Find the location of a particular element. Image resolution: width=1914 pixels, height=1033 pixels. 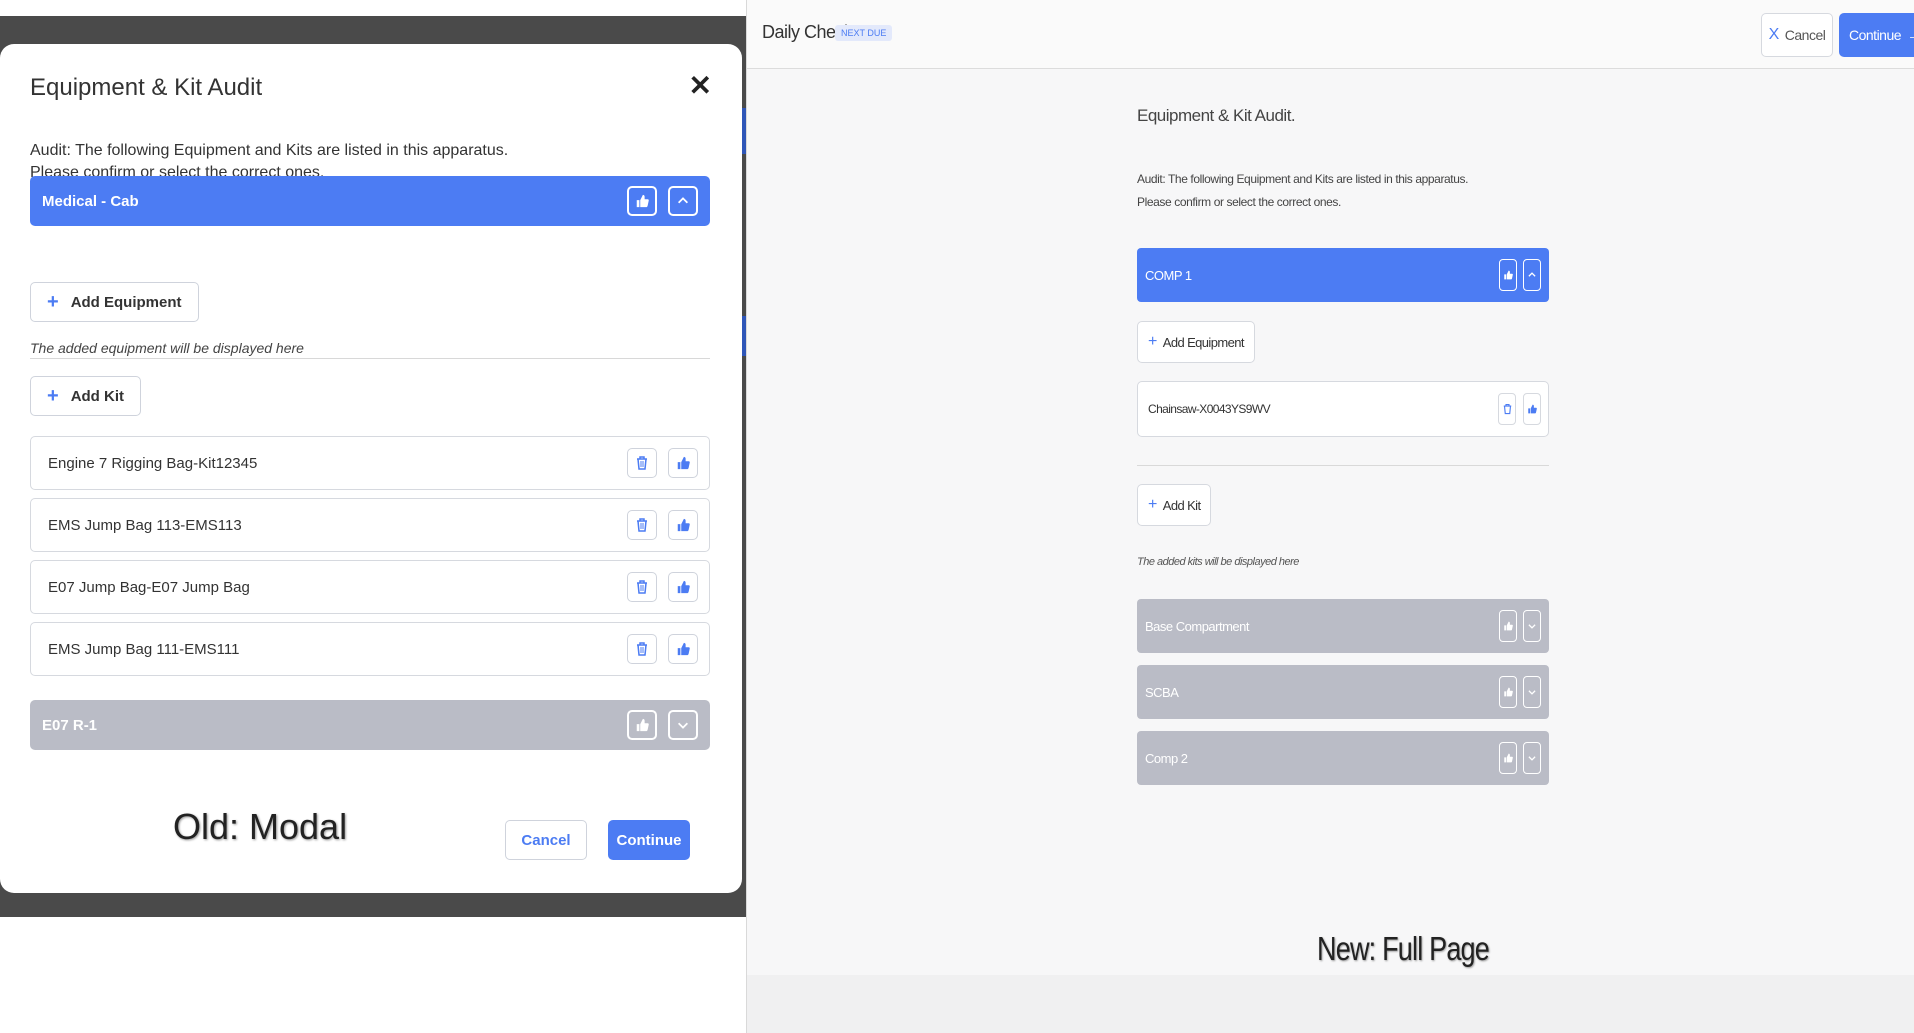

compartment-header-medical-cab: Medical - Cab is located at coordinates (370, 201).